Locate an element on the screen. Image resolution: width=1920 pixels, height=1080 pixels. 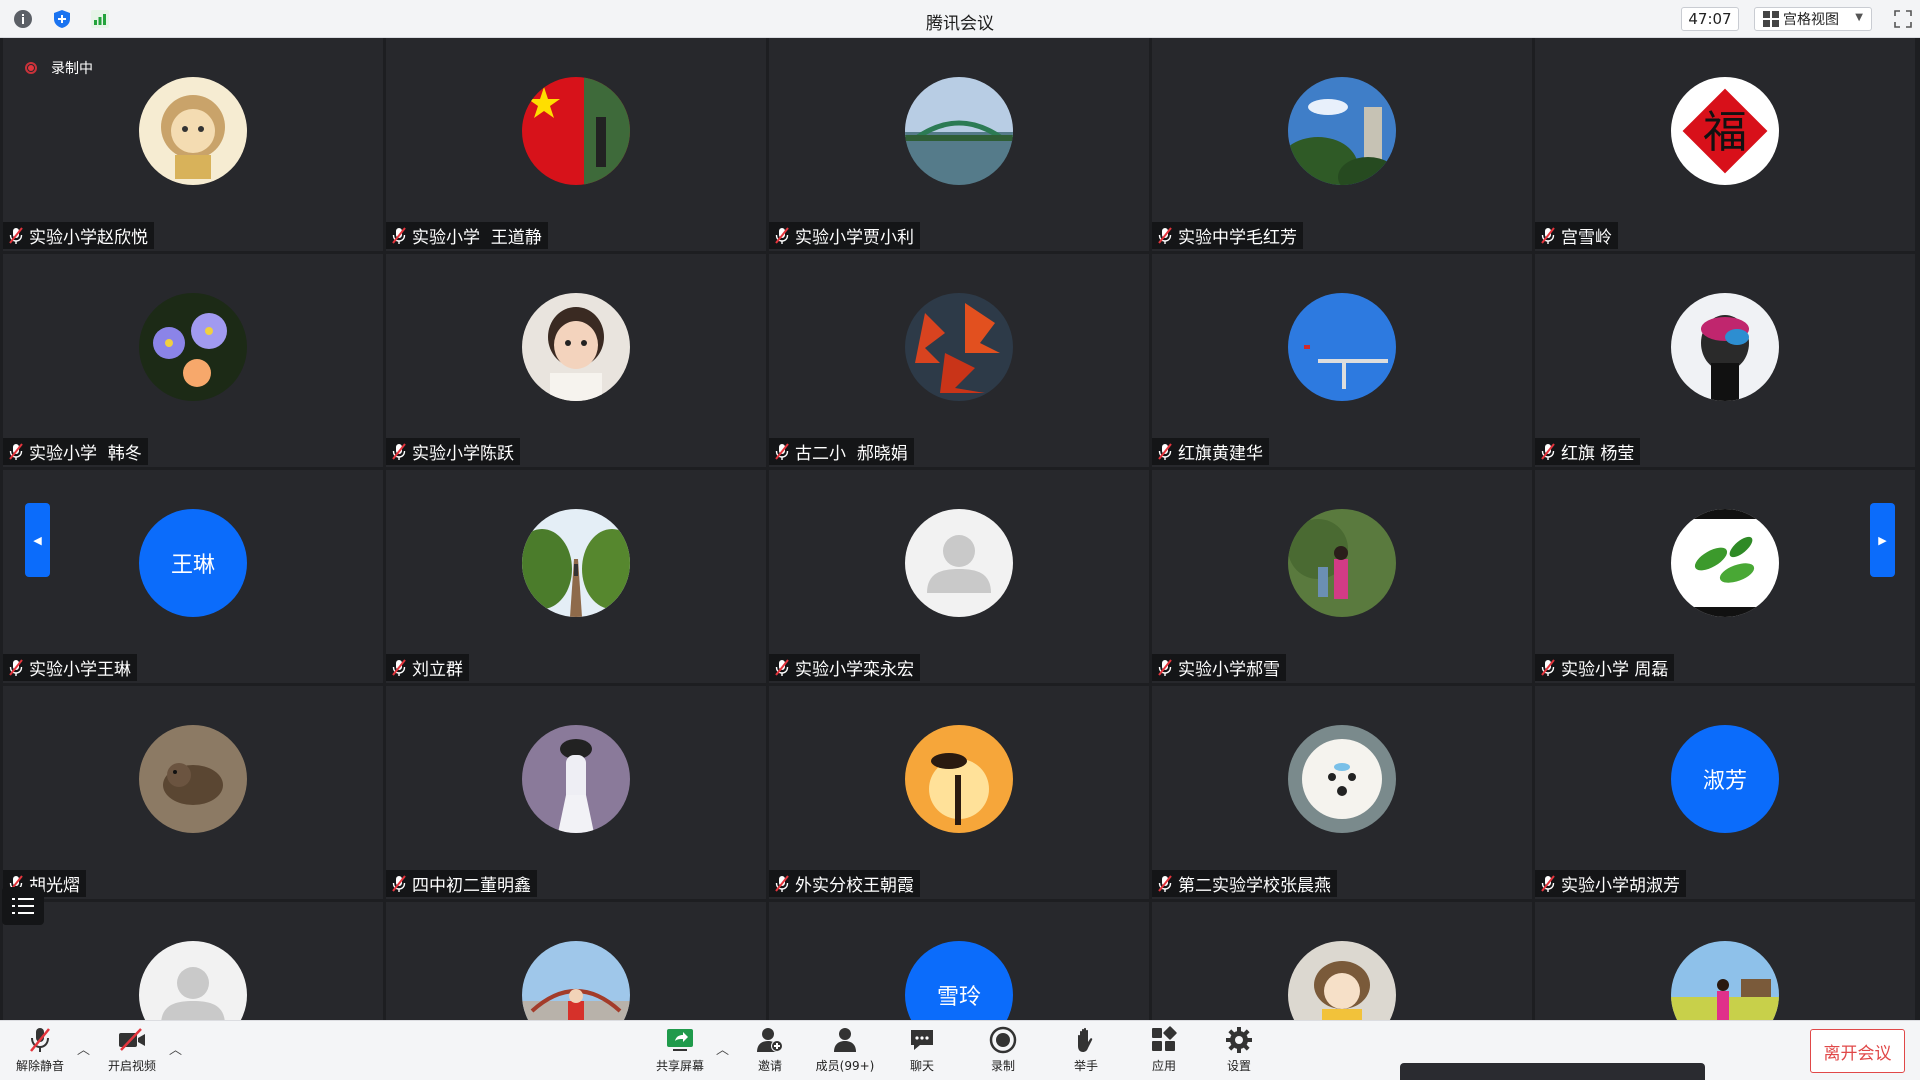
participant-tile: 雪玲 is located at coordinates (959, 961).